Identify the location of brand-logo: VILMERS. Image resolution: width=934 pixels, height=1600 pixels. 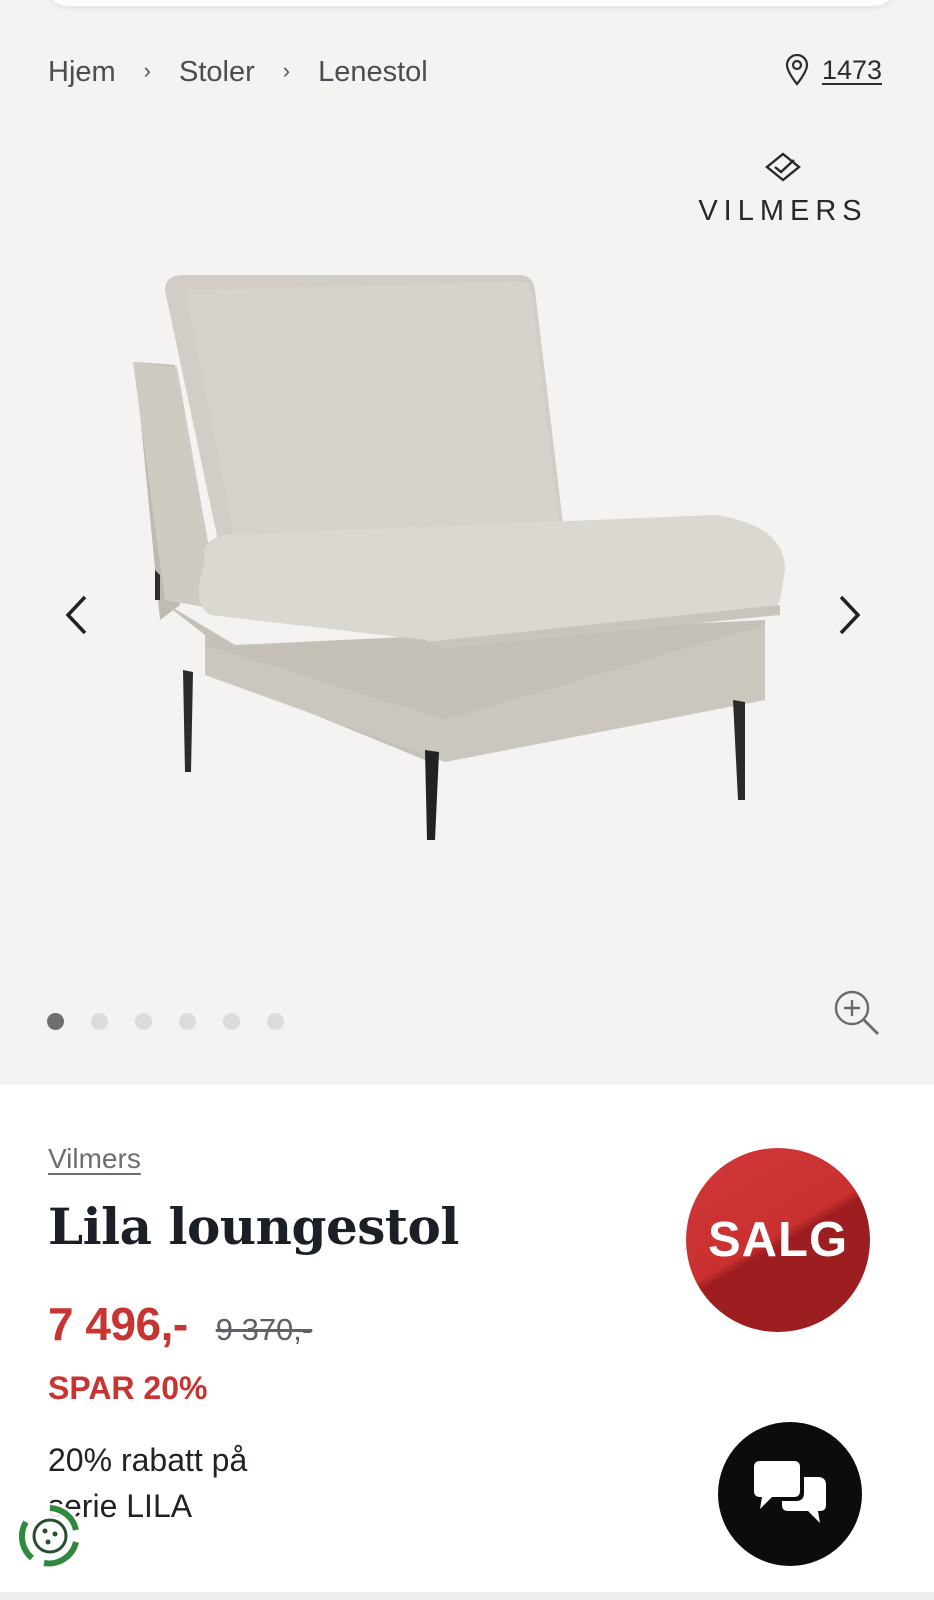
(783, 189).